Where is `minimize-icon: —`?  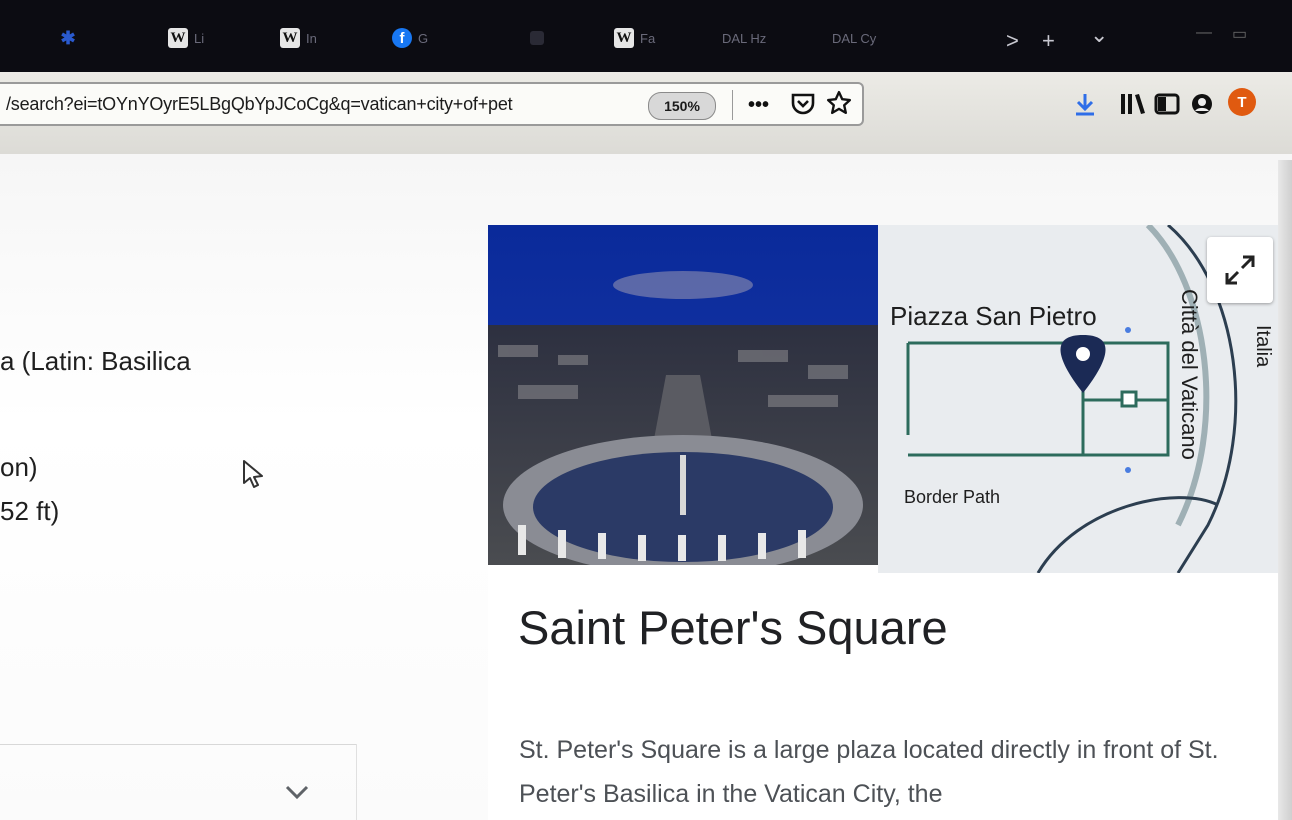
minimize-icon: — is located at coordinates (1204, 33).